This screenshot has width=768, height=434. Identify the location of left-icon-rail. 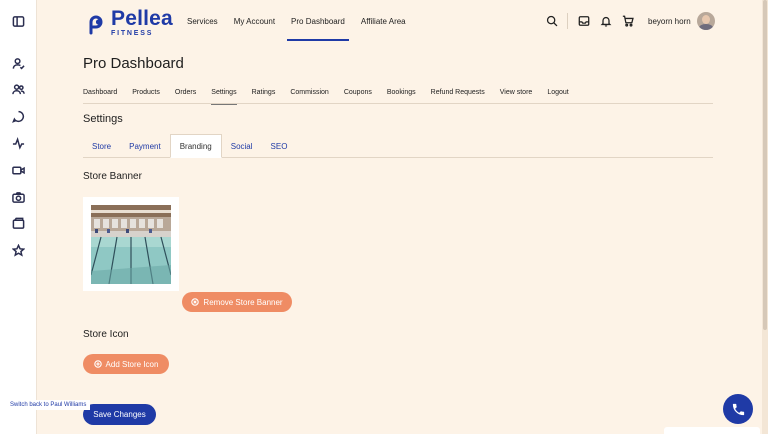
(18, 217).